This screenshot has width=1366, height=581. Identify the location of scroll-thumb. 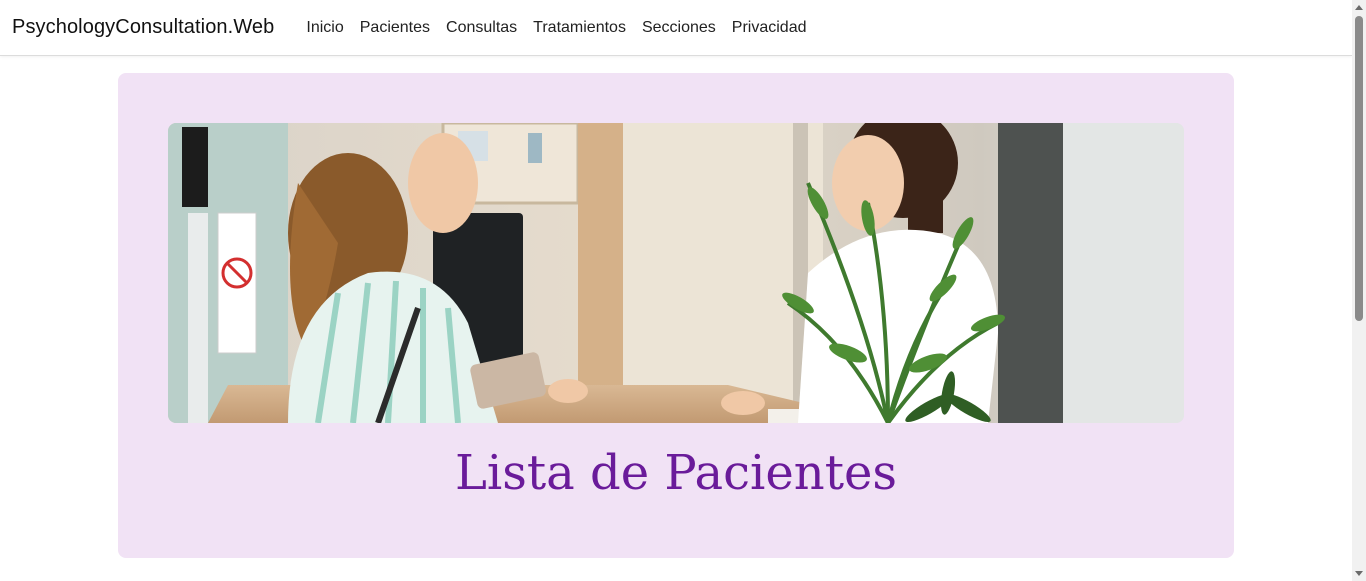
(1359, 168).